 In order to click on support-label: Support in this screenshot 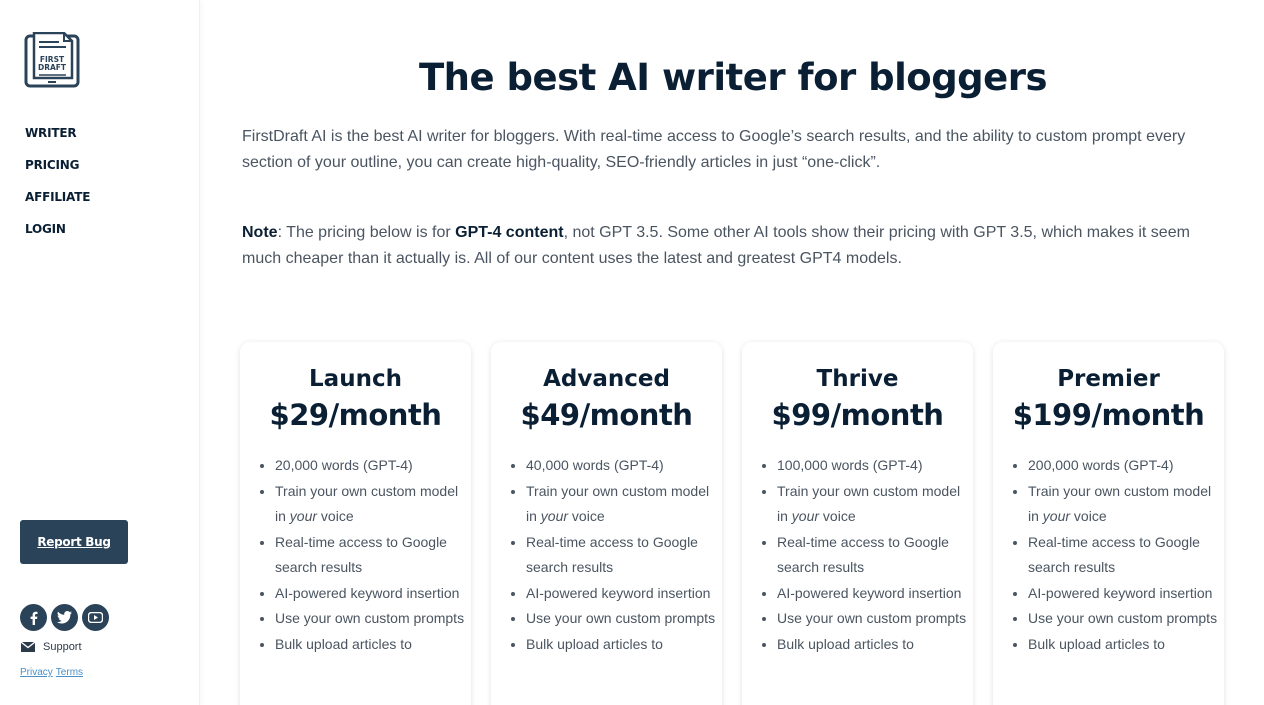, I will do `click(62, 647)`.